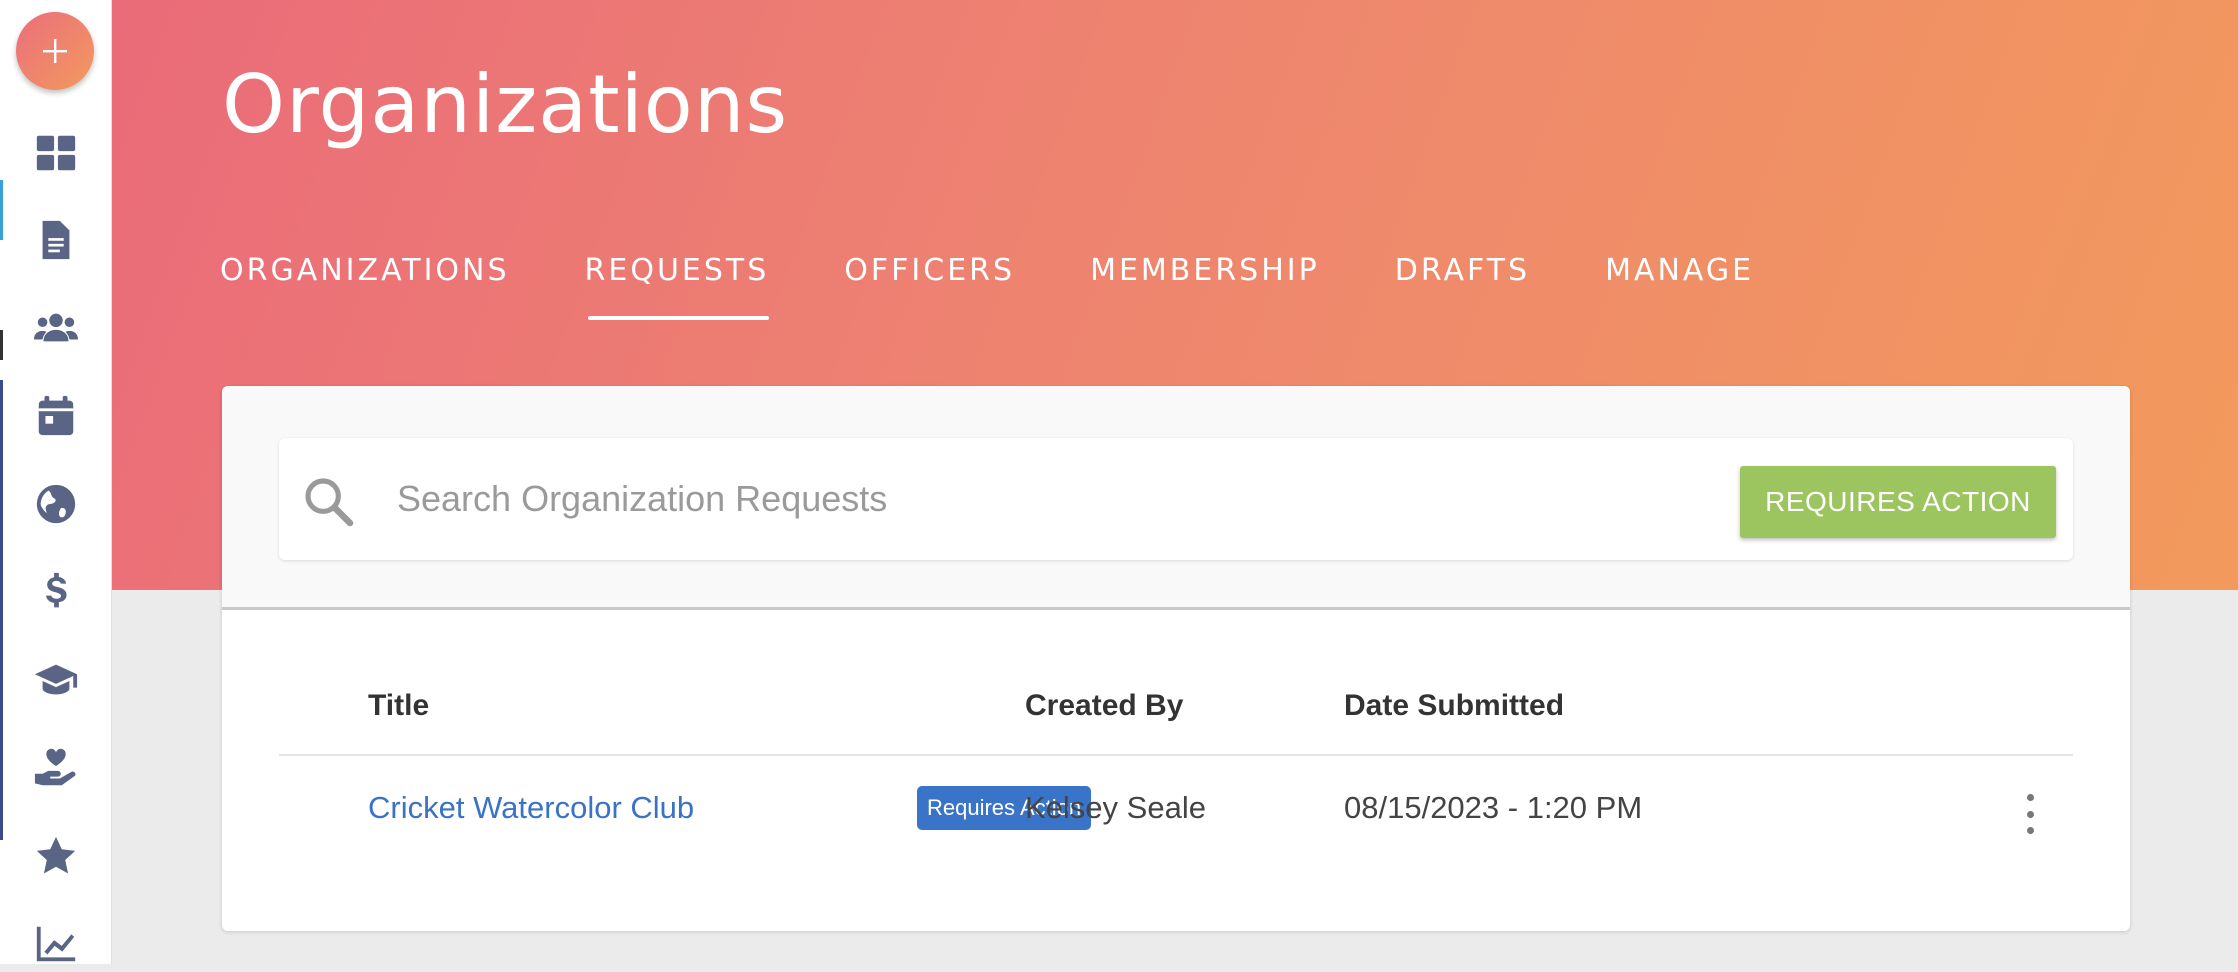  Describe the element at coordinates (1462, 284) in the screenshot. I see `tab-drafts: DRAFTS` at that location.